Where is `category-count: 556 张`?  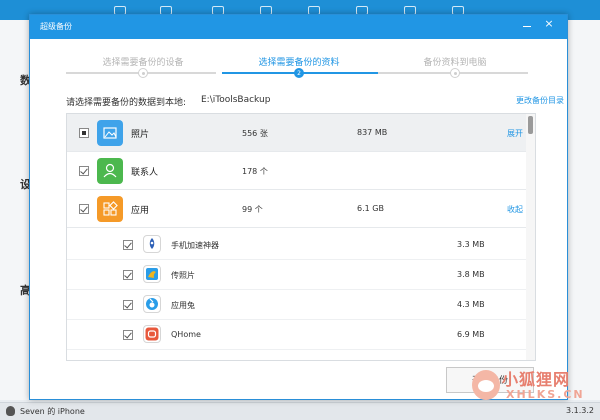
category-count: 556 张 is located at coordinates (255, 133).